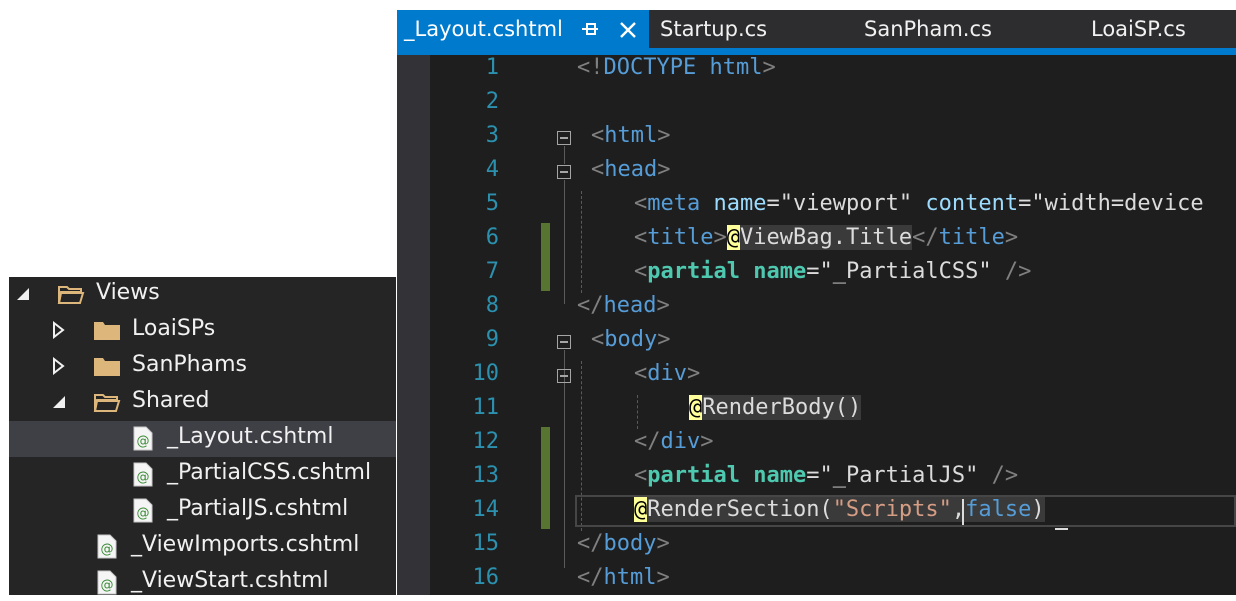  I want to click on tab-sanpham-cs: SanPham.cs, so click(949, 29).